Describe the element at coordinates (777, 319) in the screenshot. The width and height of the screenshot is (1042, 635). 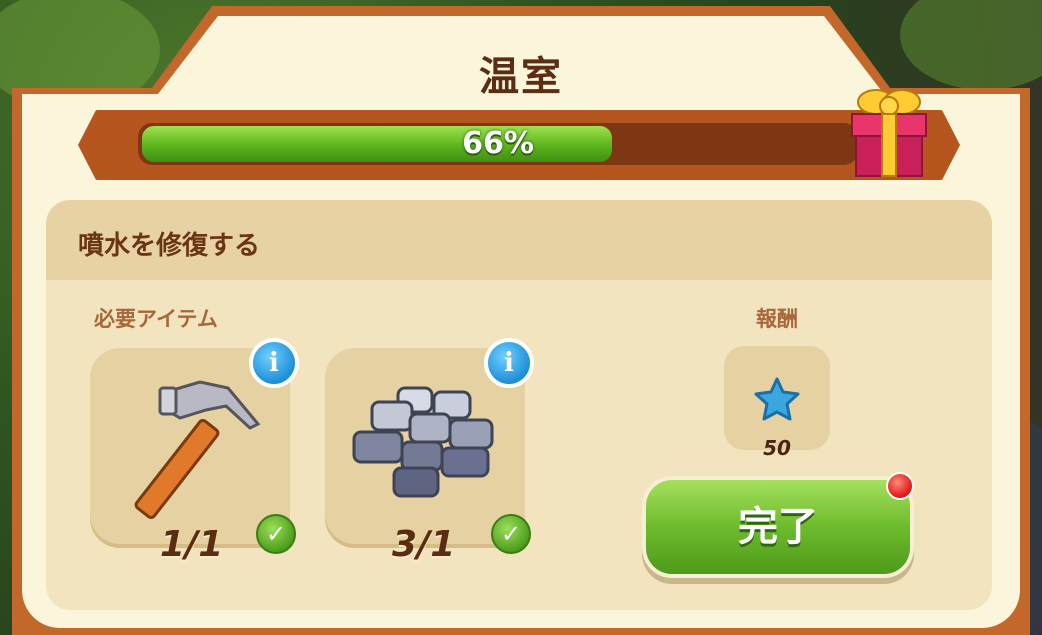
I see `reward-label: 報酬` at that location.